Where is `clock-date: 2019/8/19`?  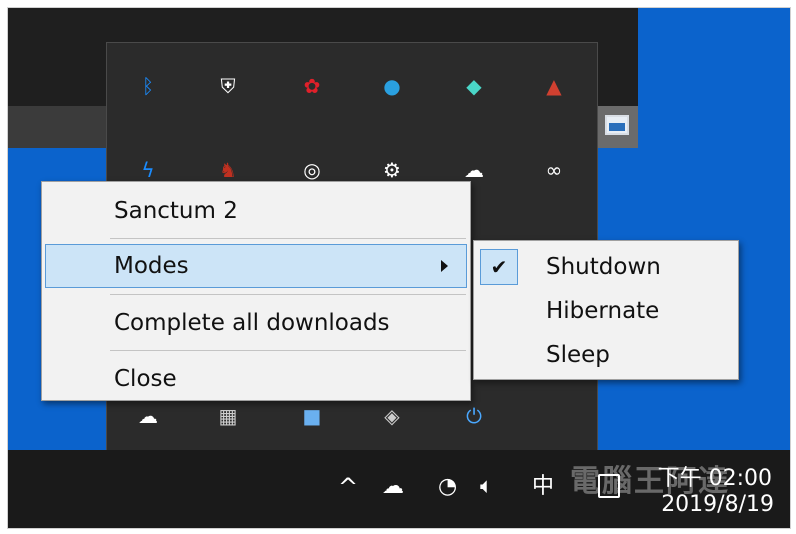 clock-date: 2019/8/19 is located at coordinates (717, 504).